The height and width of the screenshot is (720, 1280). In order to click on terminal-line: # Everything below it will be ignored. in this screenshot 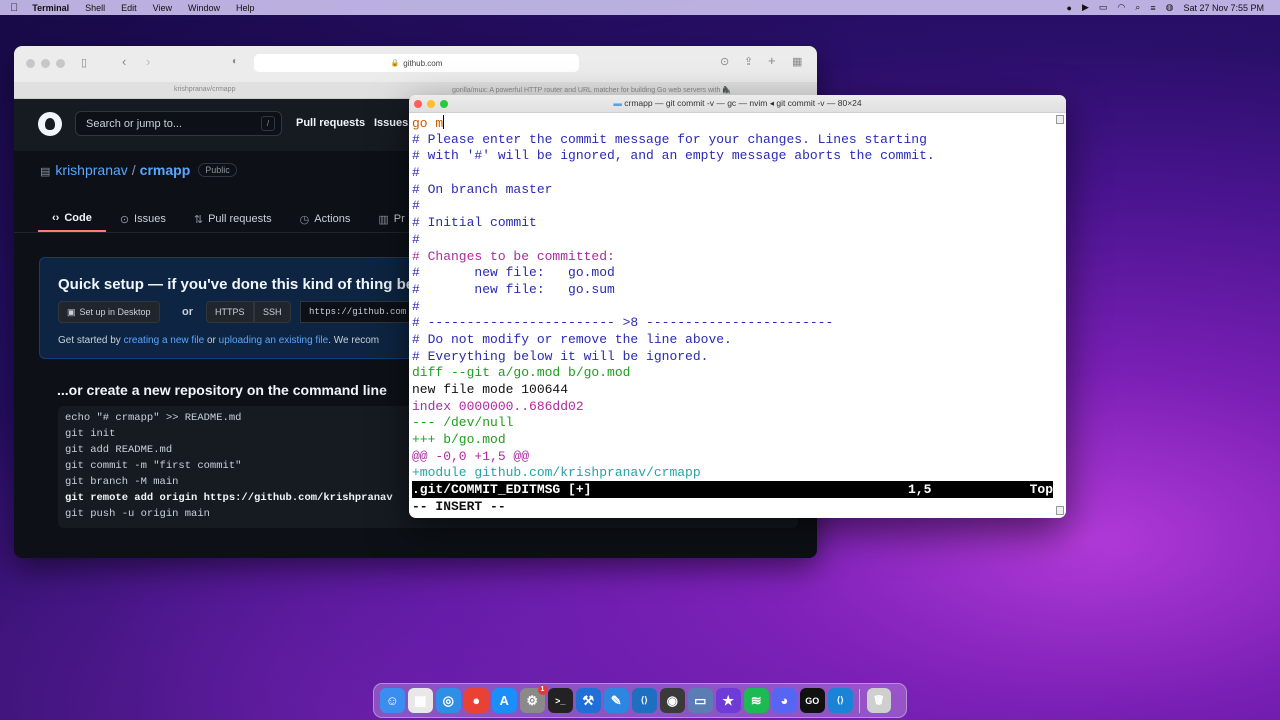, I will do `click(560, 356)`.